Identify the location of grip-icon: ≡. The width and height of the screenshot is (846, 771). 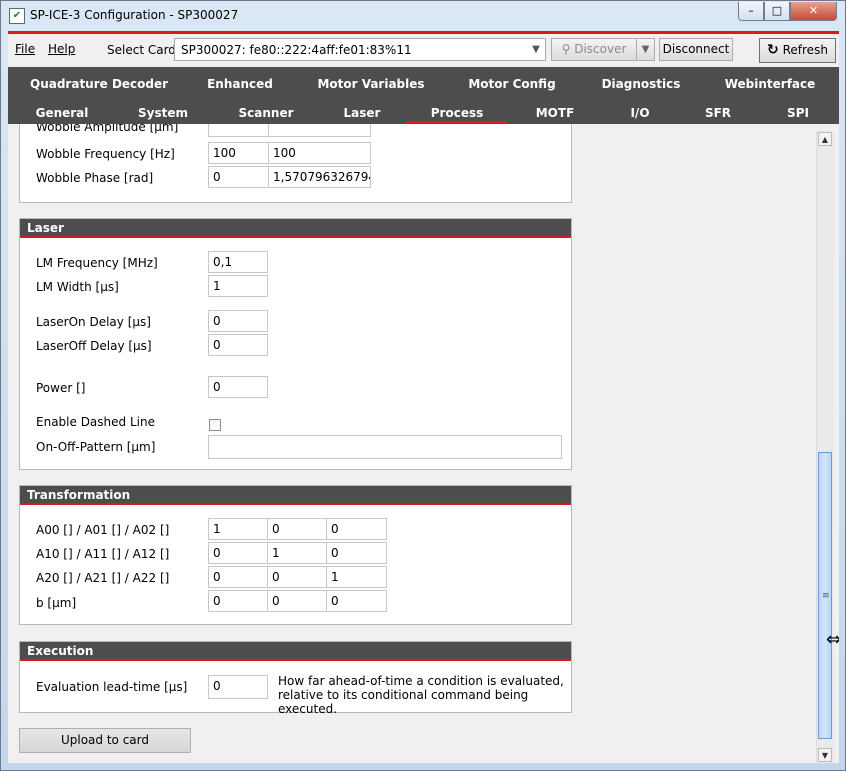
(826, 596).